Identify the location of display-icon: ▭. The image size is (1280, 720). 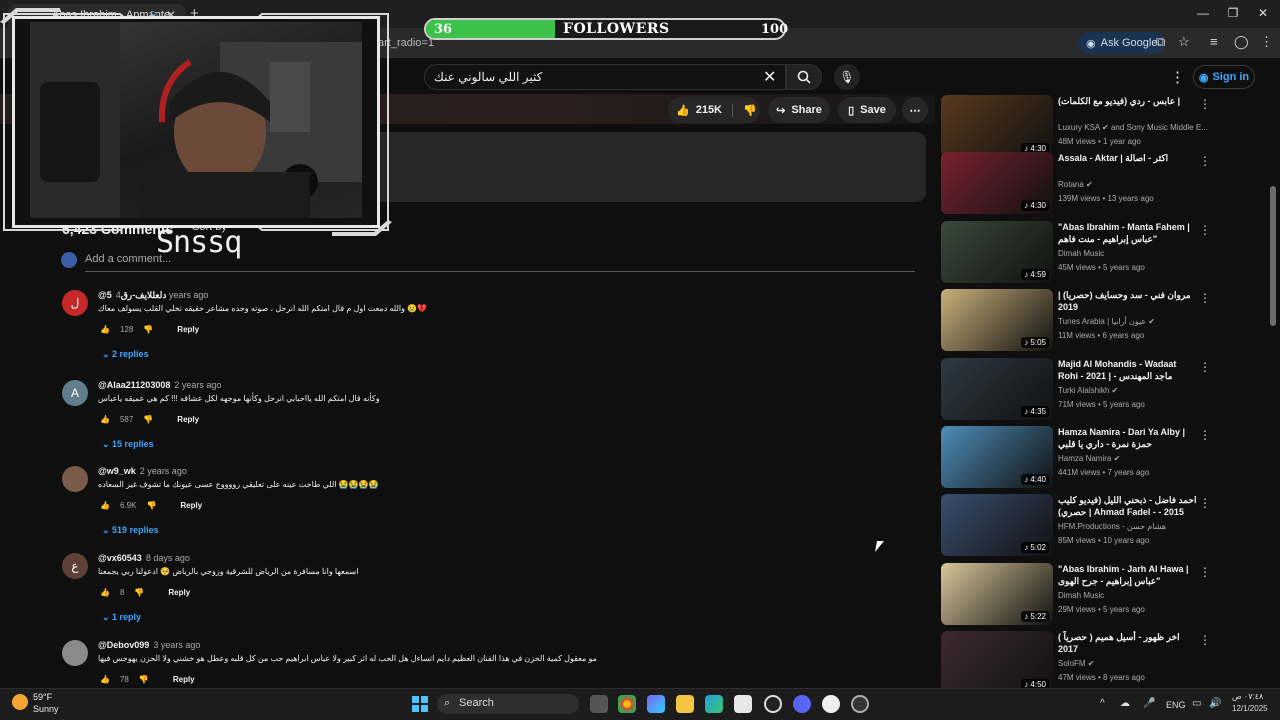
(1196, 703).